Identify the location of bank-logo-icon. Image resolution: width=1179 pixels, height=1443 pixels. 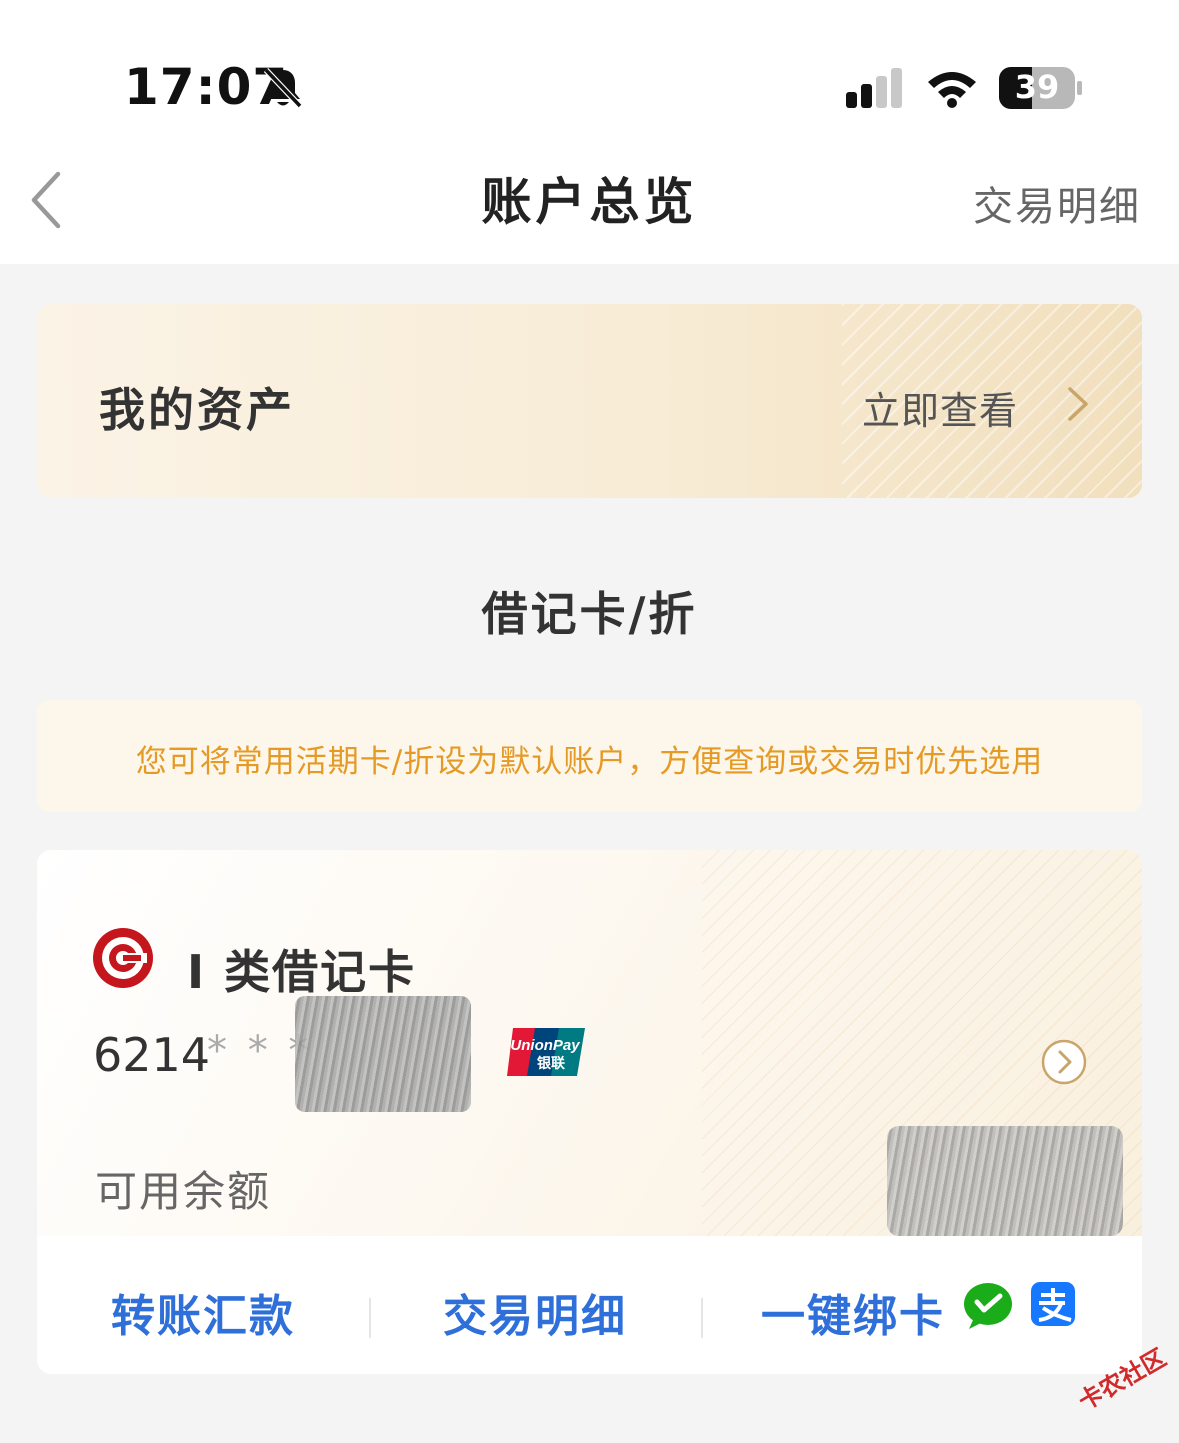
(123, 960).